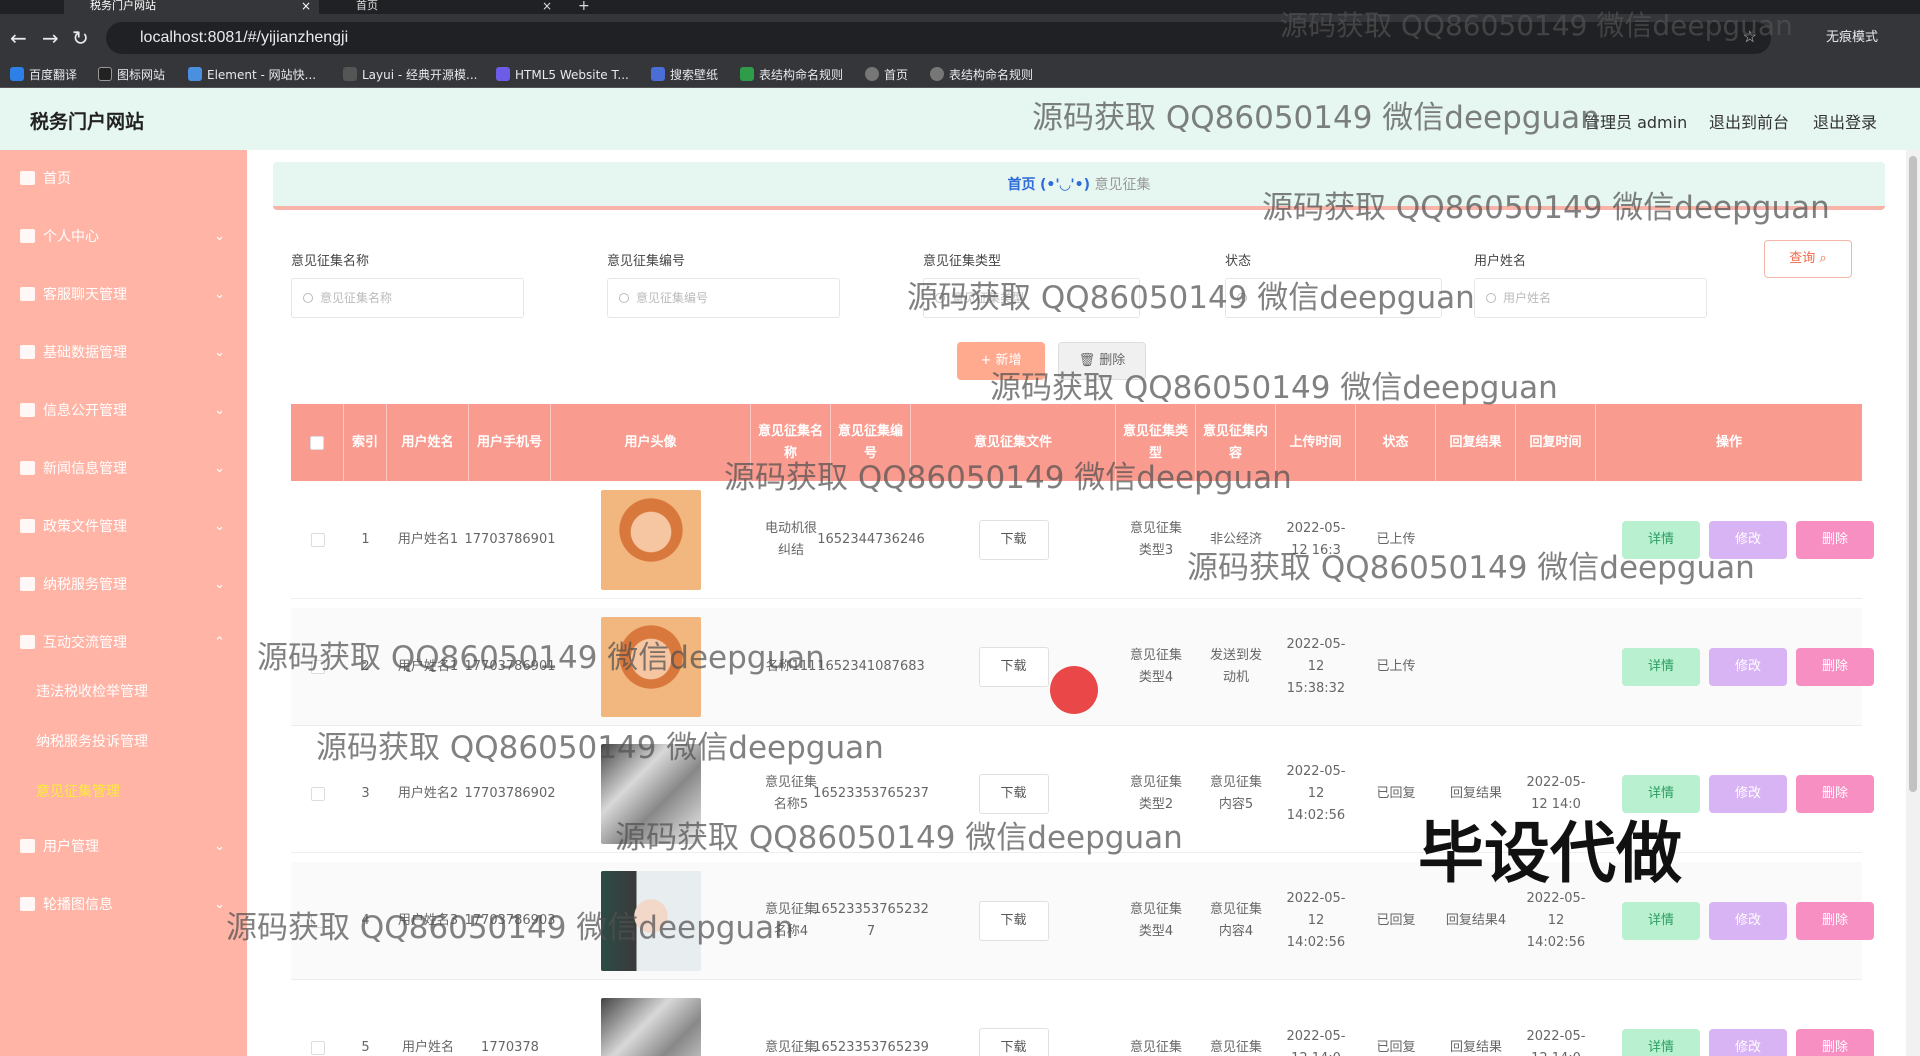 This screenshot has height=1056, width=1920. Describe the element at coordinates (78, 792) in the screenshot. I see `sidebar-subitem-opinion: 意见征集管理` at that location.